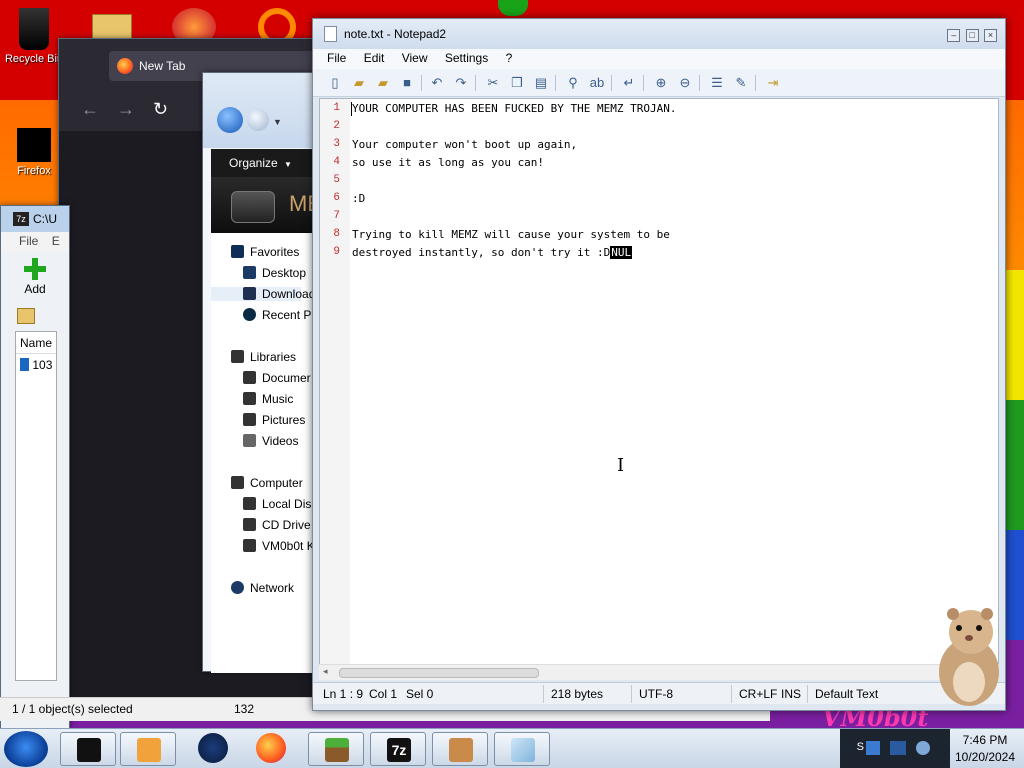 The width and height of the screenshot is (1024, 768). Describe the element at coordinates (685, 83) in the screenshot. I see `zoom-out-icon: ⊖` at that location.